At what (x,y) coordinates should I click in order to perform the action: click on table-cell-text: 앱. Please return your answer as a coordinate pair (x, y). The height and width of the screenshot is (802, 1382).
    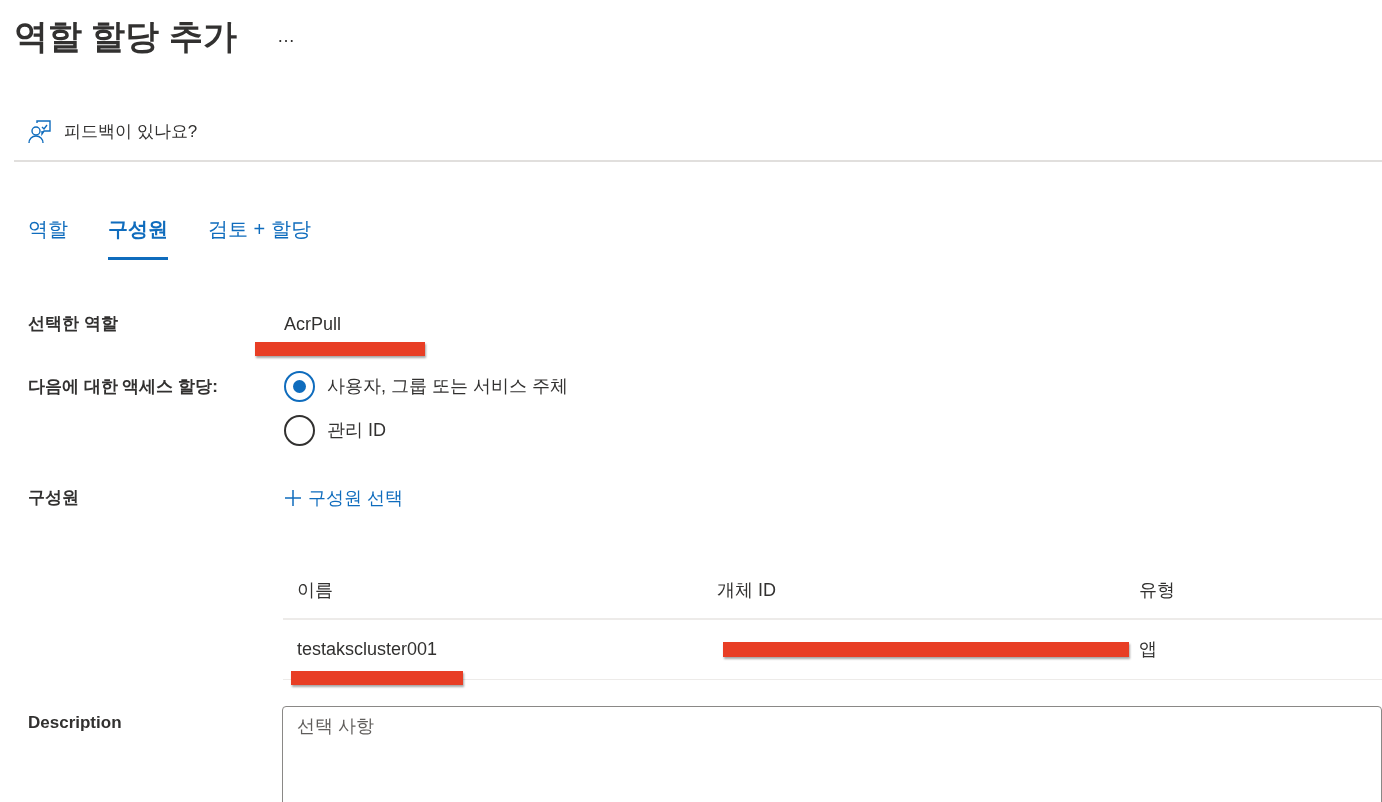
    Looking at the image, I should click on (1148, 649).